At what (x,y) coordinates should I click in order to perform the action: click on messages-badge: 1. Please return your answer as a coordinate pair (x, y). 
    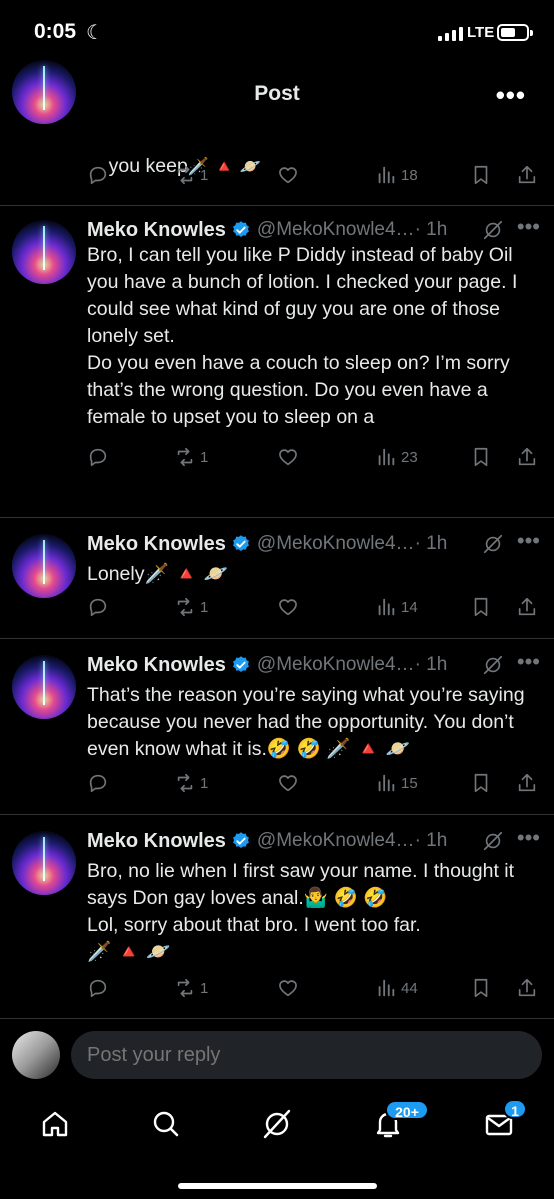
    Looking at the image, I should click on (515, 1109).